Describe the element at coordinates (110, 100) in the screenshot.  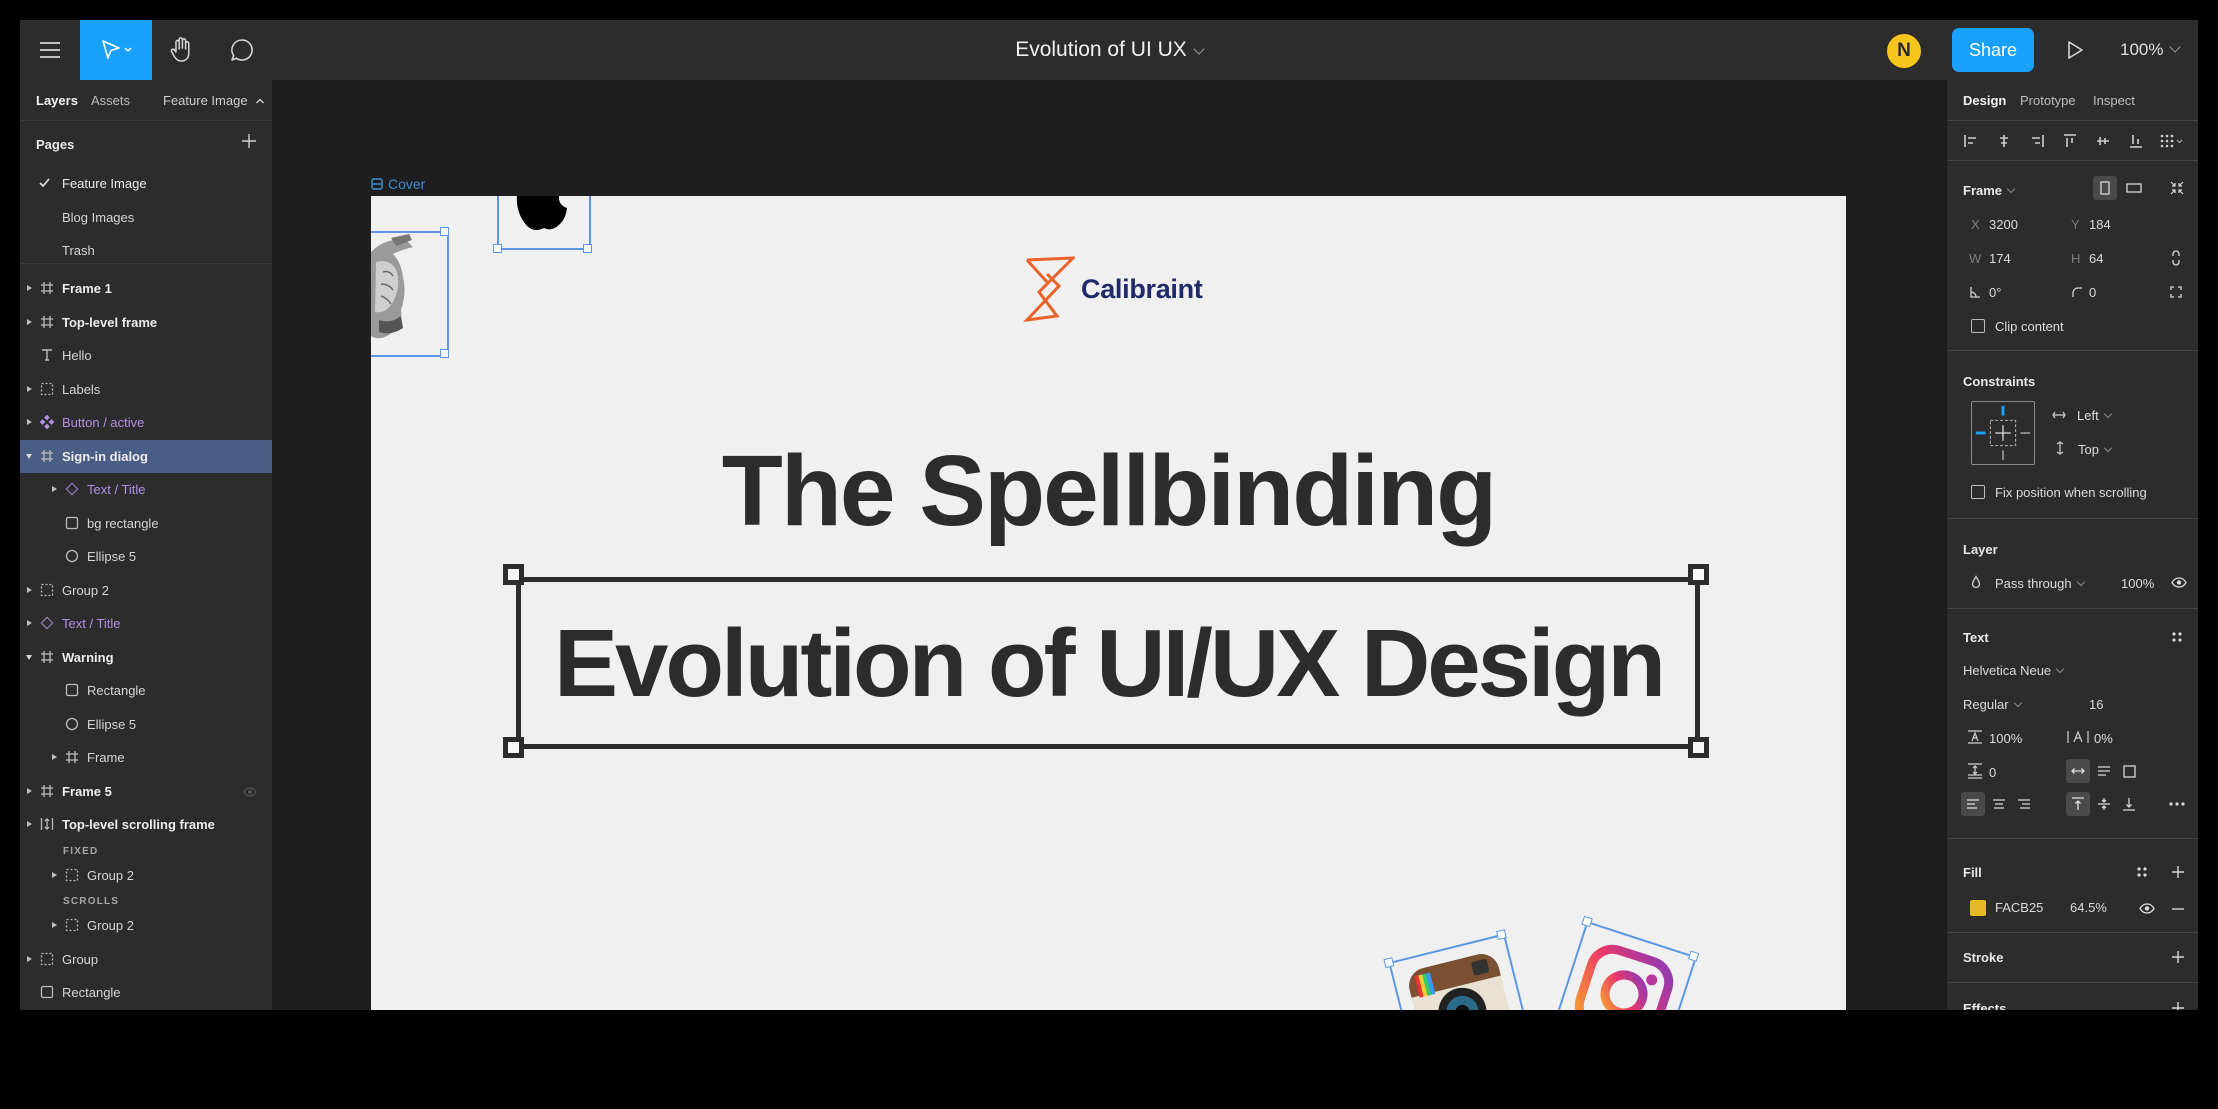
I see `tab-assets: Assets` at that location.